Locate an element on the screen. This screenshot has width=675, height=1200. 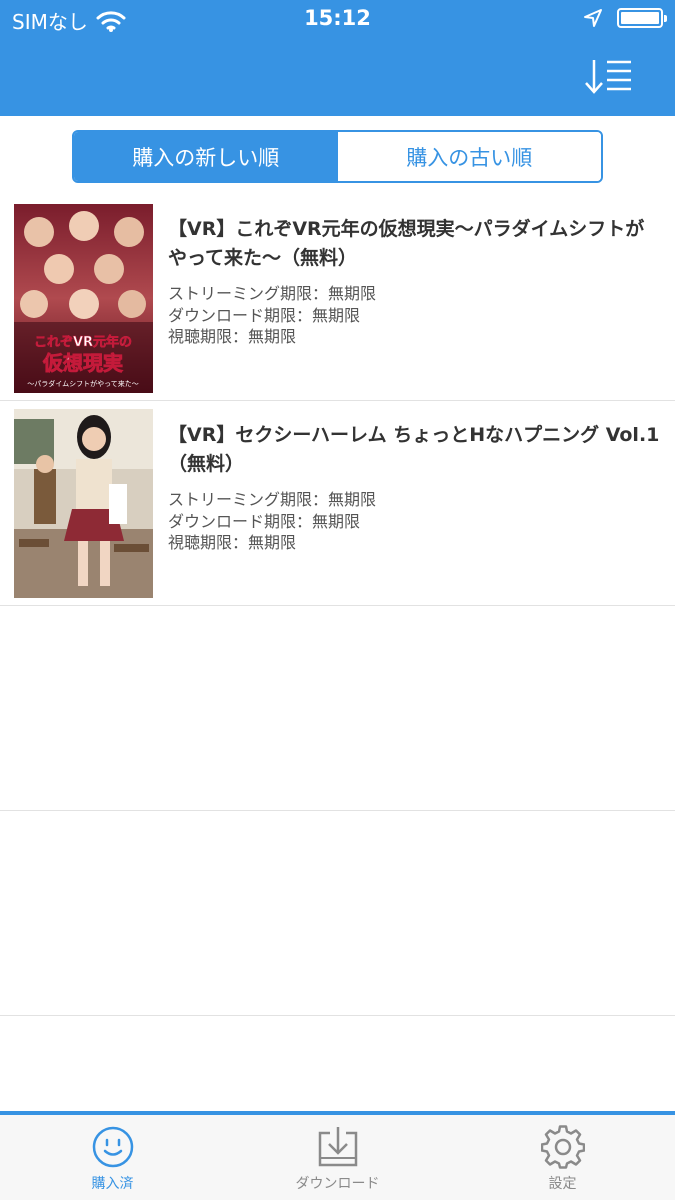
thumbnail-image is located at coordinates (83, 503).